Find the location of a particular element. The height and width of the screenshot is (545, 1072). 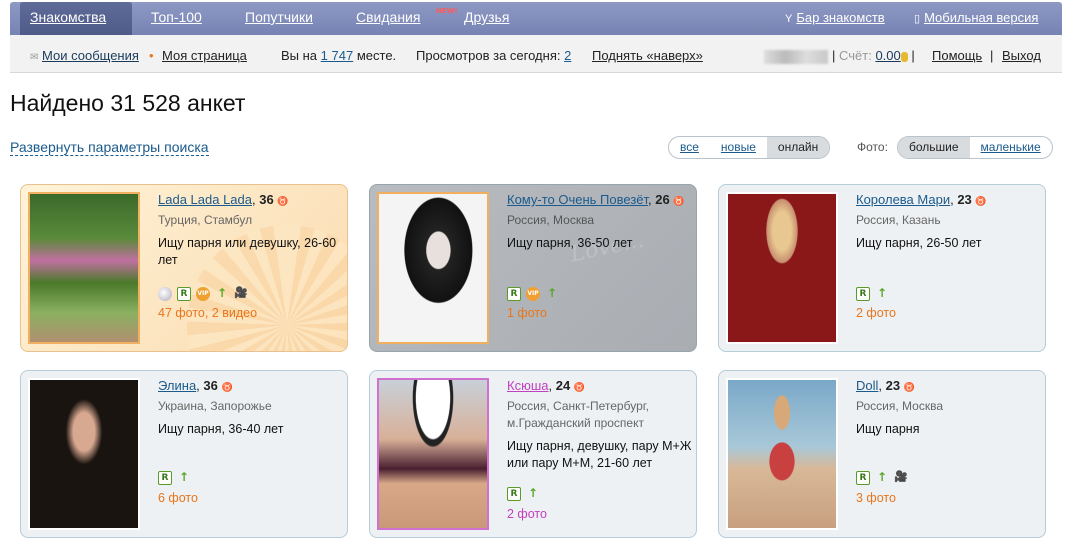

rank-suffix: месте. is located at coordinates (376, 55).